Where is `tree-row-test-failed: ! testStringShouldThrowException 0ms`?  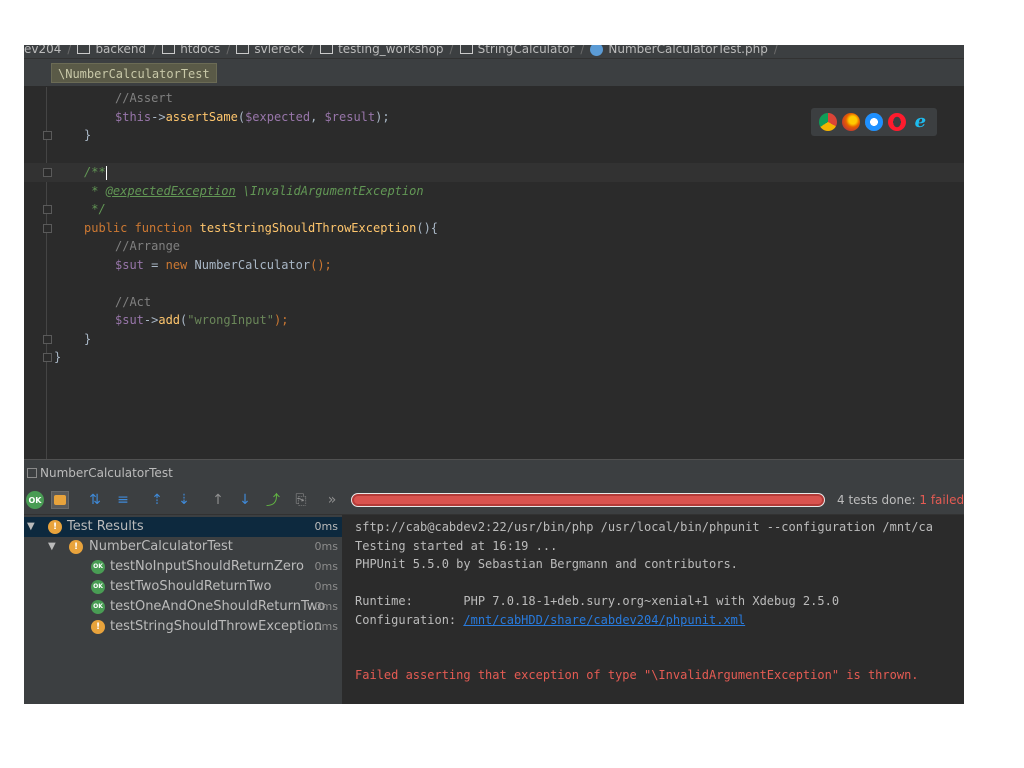 tree-row-test-failed: ! testStringShouldThrowException 0ms is located at coordinates (183, 627).